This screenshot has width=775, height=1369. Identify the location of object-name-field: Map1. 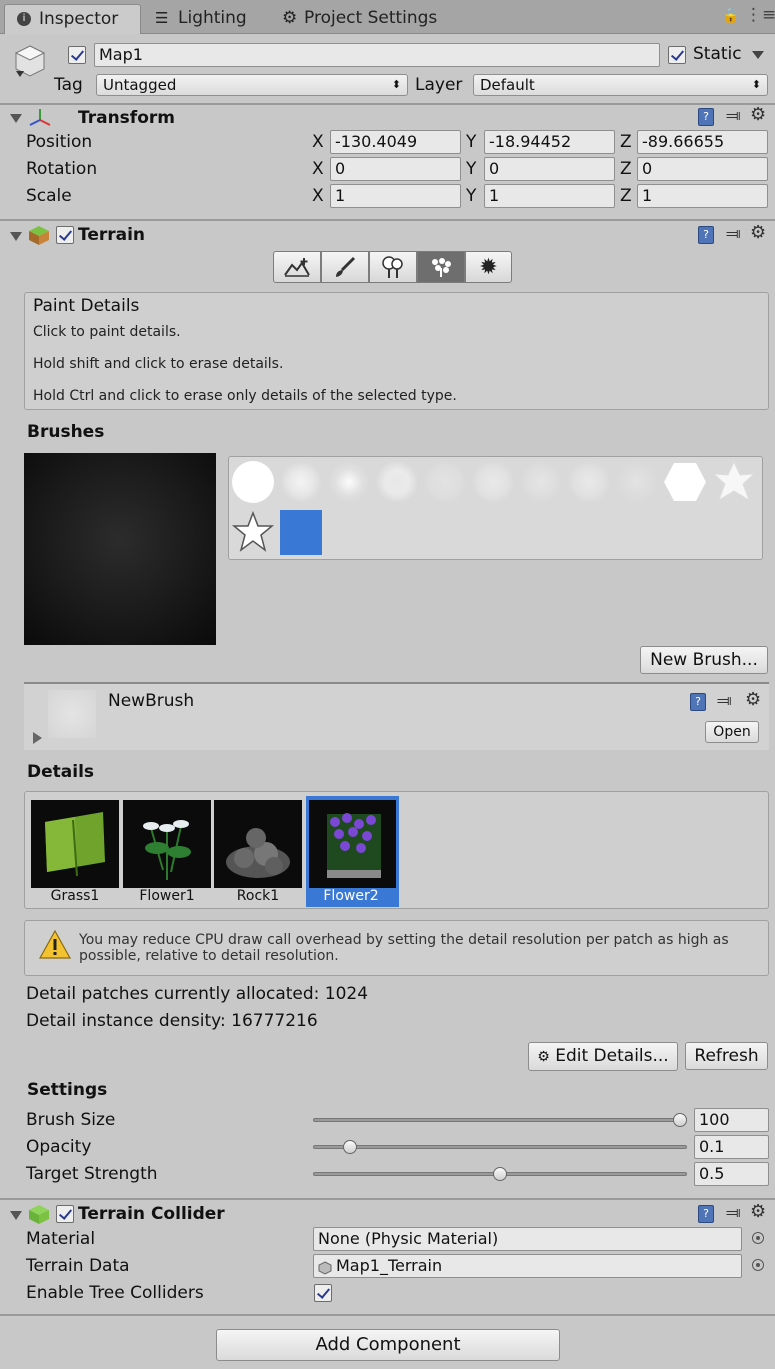
(377, 55).